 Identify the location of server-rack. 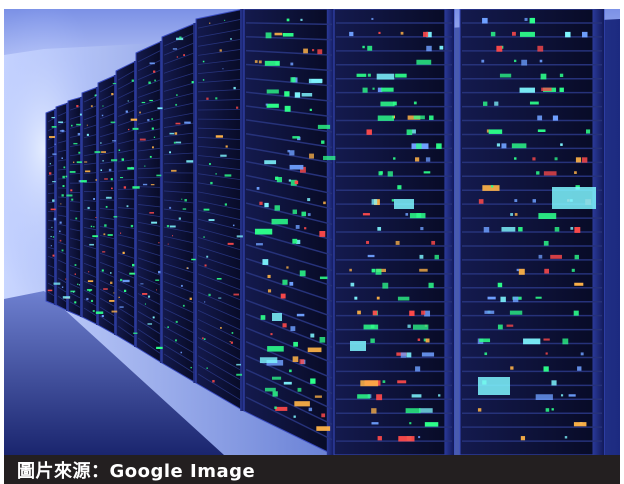
(149, 202).